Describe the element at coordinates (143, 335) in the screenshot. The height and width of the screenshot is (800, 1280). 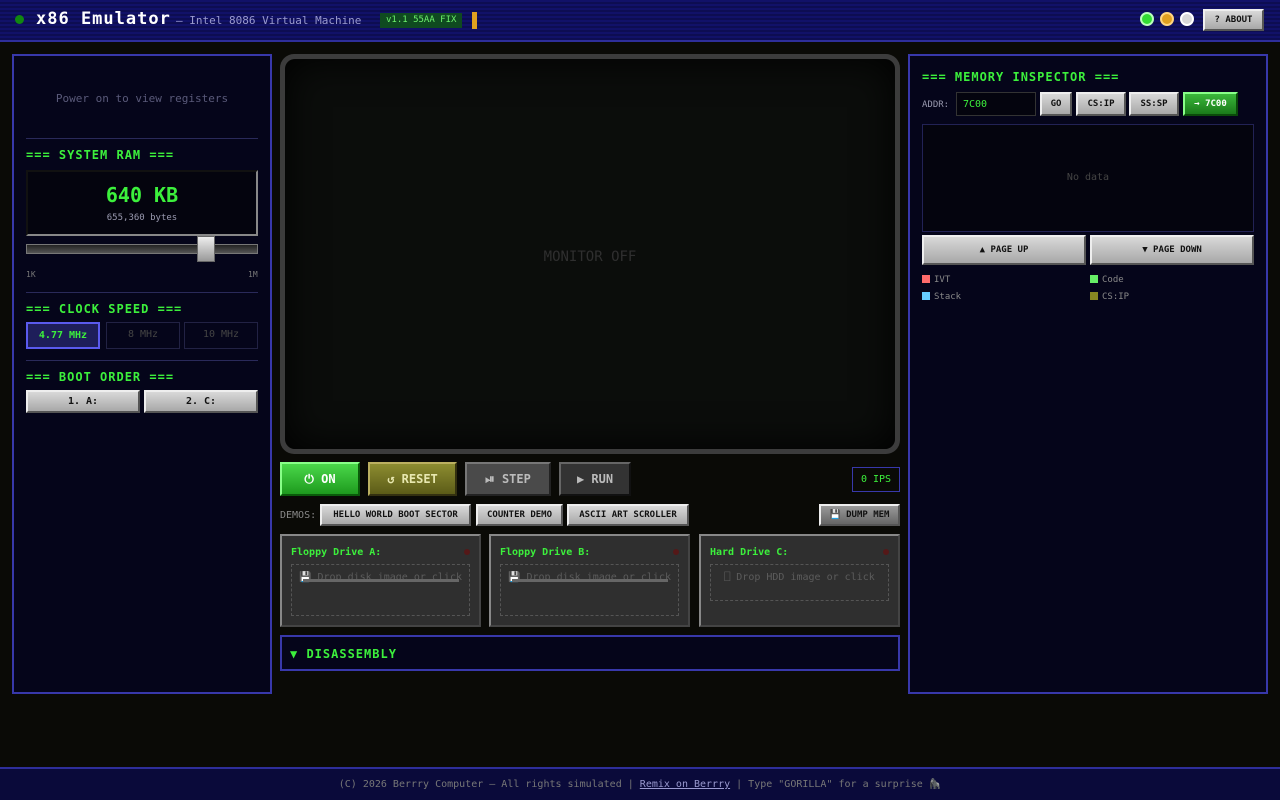
I see `clock-option-8mhz: 8 MHz` at that location.